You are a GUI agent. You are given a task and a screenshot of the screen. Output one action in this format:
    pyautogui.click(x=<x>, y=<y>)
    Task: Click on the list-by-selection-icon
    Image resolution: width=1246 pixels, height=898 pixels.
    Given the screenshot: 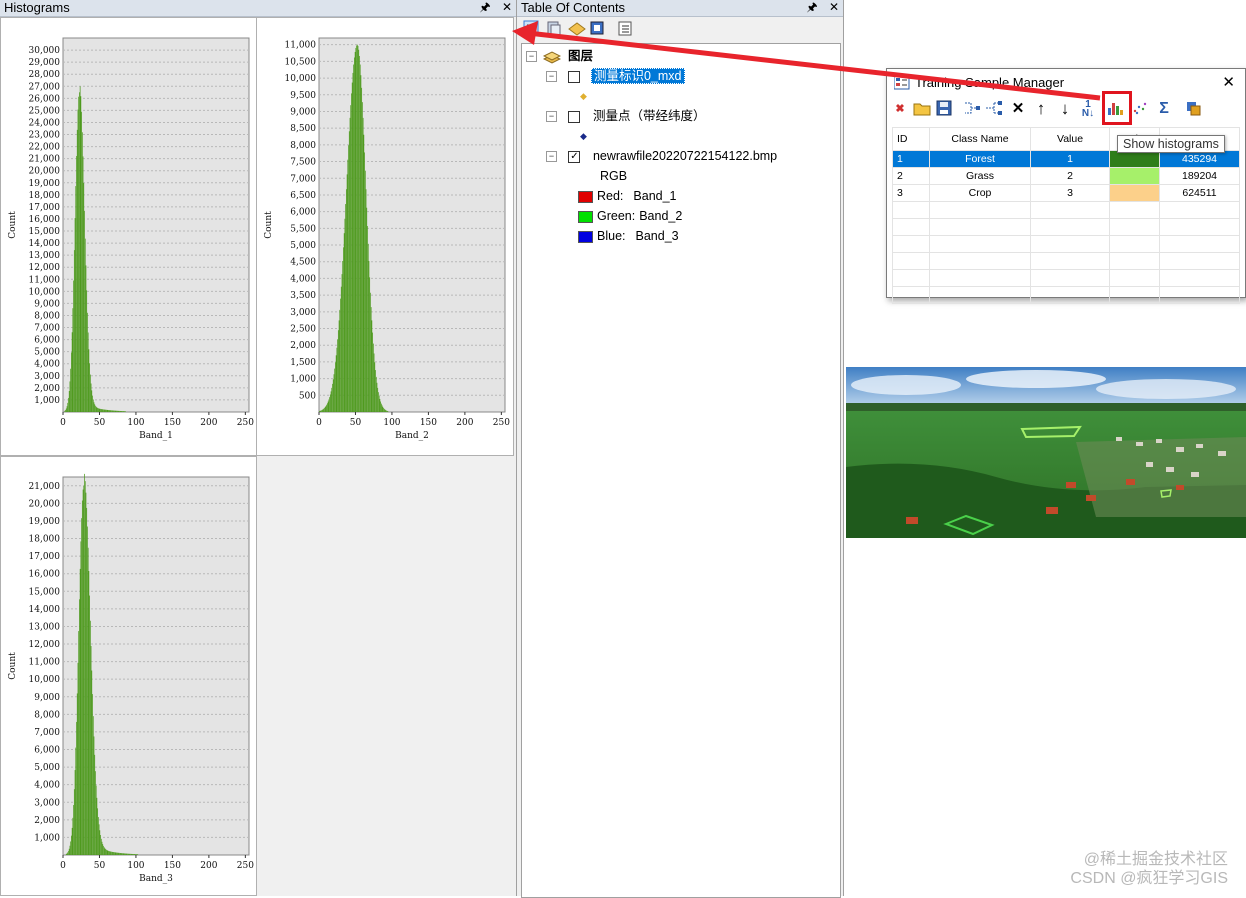 What is the action you would take?
    pyautogui.click(x=597, y=28)
    